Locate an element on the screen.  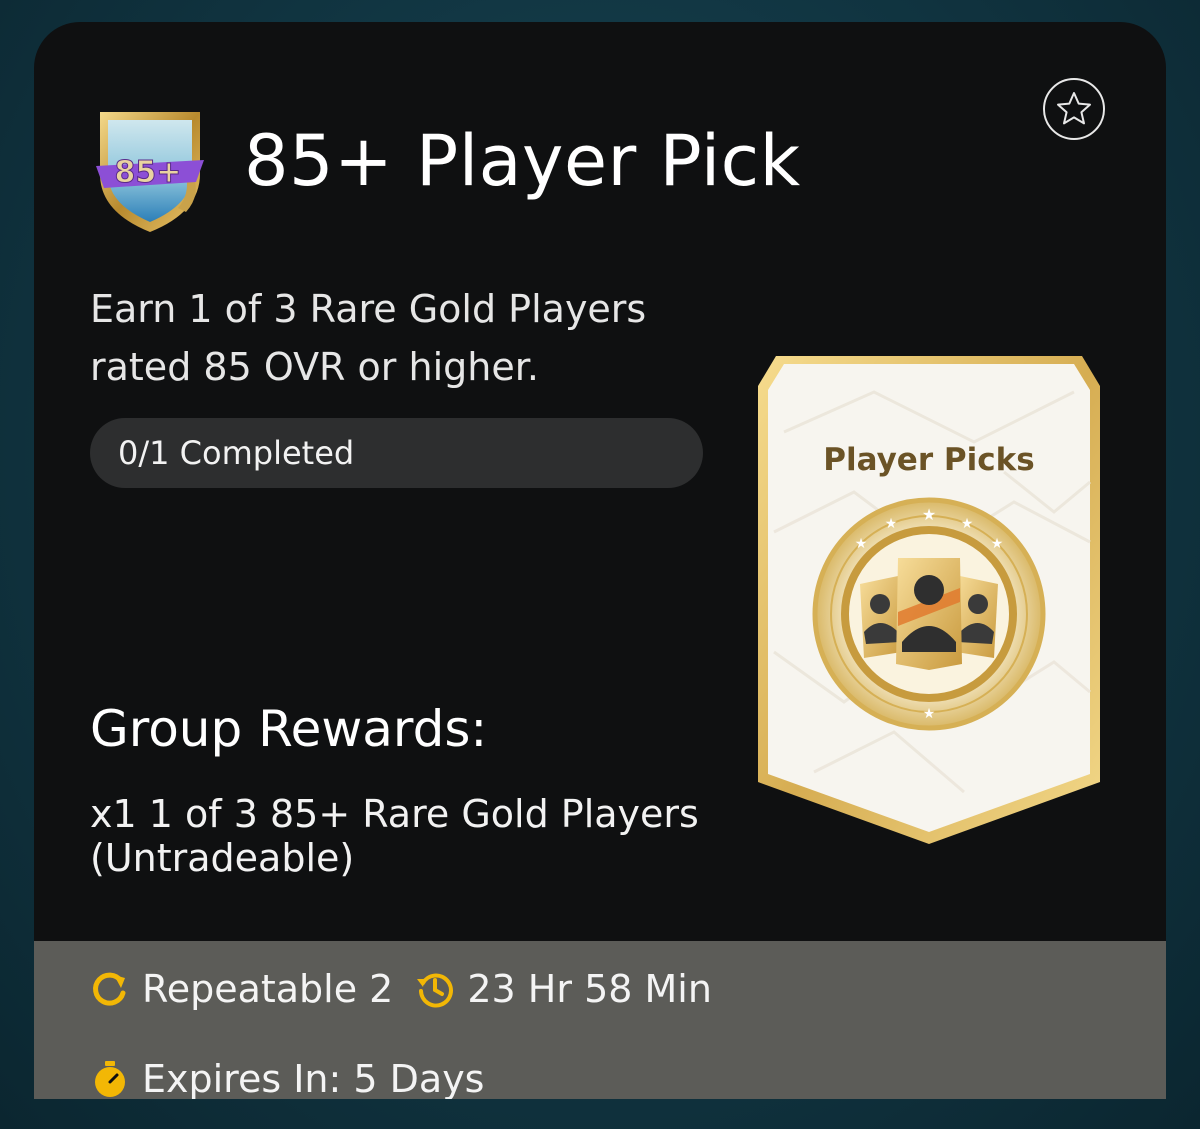
progress-label: 0/1 Completed is located at coordinates (236, 453).